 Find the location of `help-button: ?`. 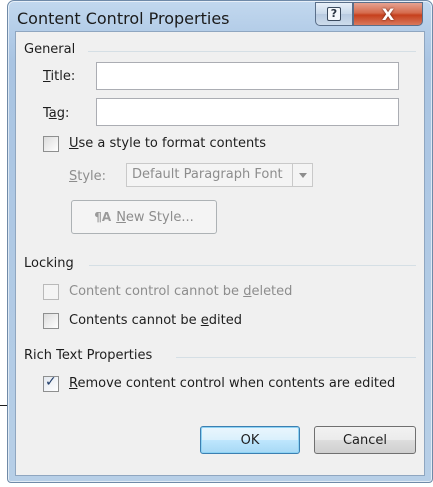

help-button: ? is located at coordinates (334, 14).